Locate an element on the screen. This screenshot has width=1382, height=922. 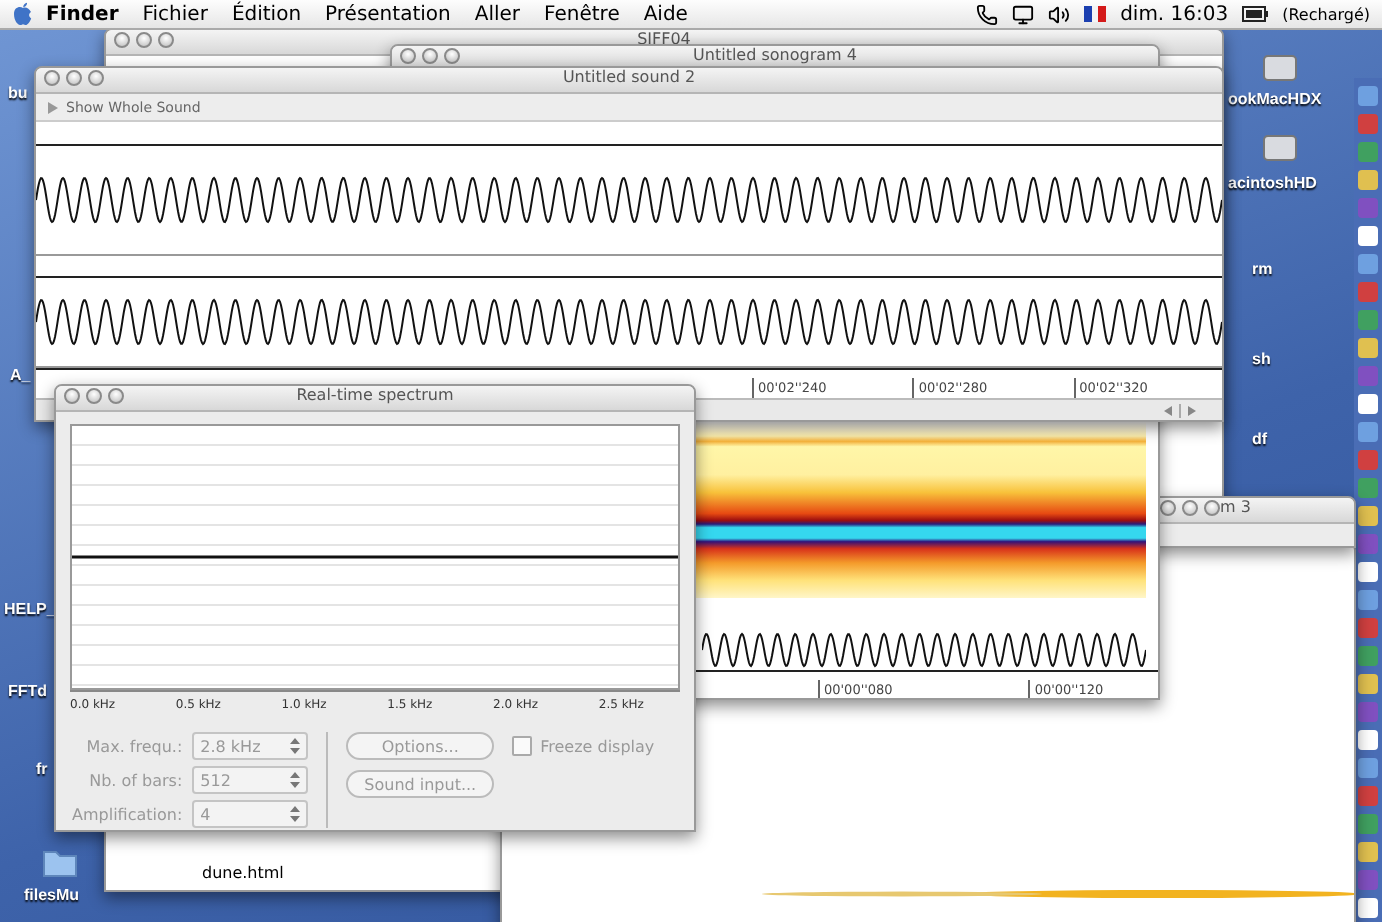
menu-item: Présentation is located at coordinates (388, 14).